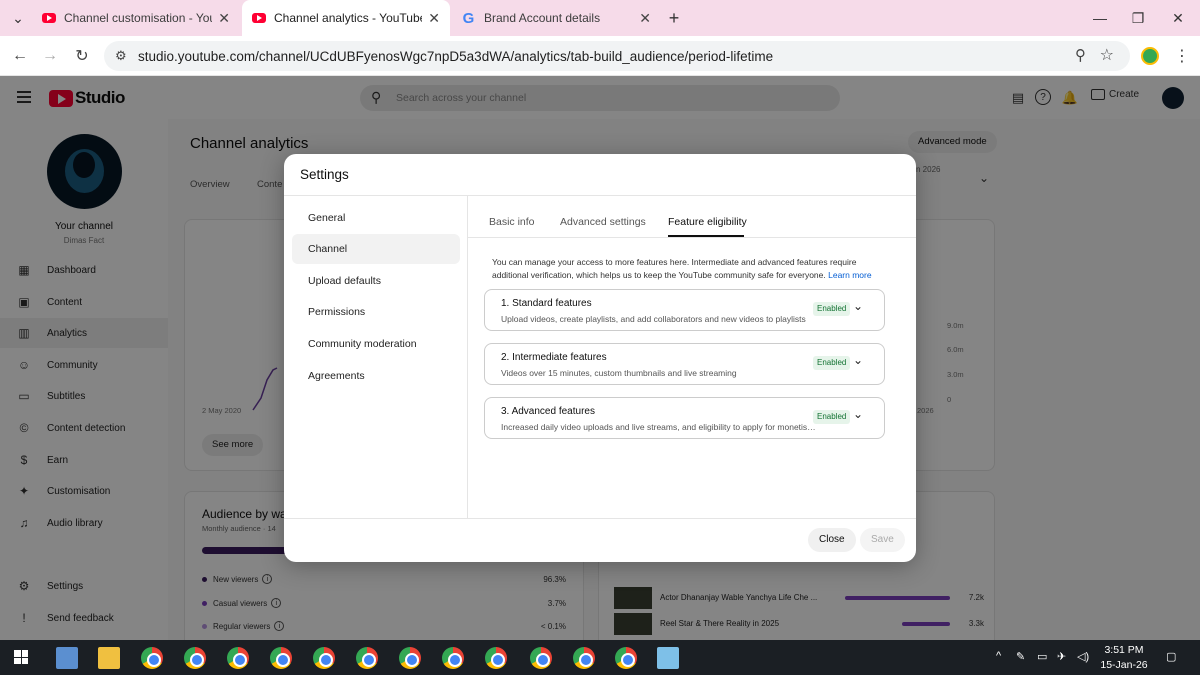  Describe the element at coordinates (346, 18) in the screenshot. I see `browser-tab-analytics: Channel analytics - YouTube Studio ✕` at that location.